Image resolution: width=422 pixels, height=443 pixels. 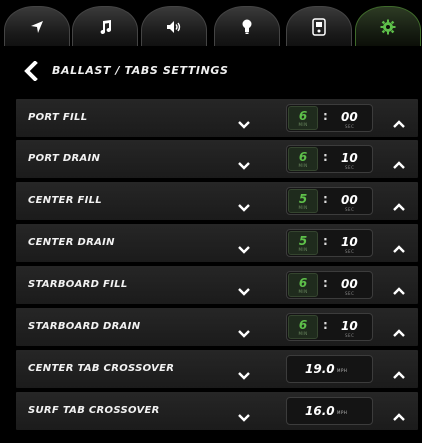 I want to click on setting-label: STARBOARD DRAIN, so click(x=84, y=326).